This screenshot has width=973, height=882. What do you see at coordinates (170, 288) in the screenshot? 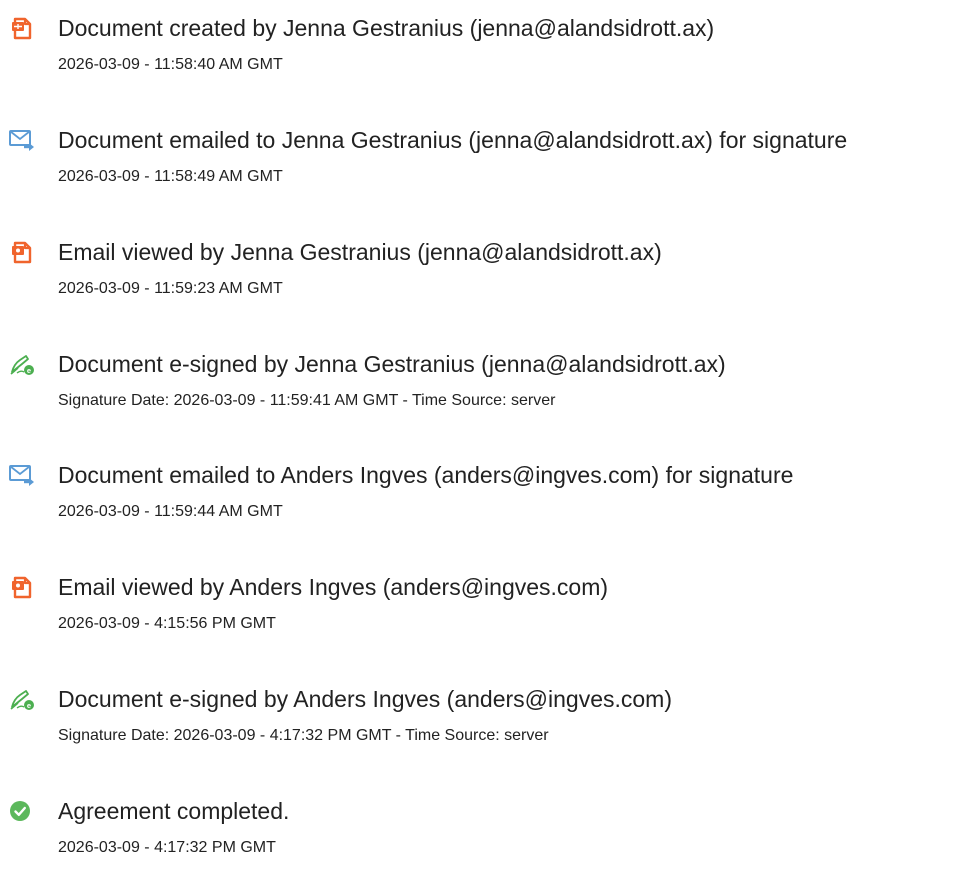
I see `event-timestamp: 2026-03-09 - 11:59:23 AM GMT` at bounding box center [170, 288].